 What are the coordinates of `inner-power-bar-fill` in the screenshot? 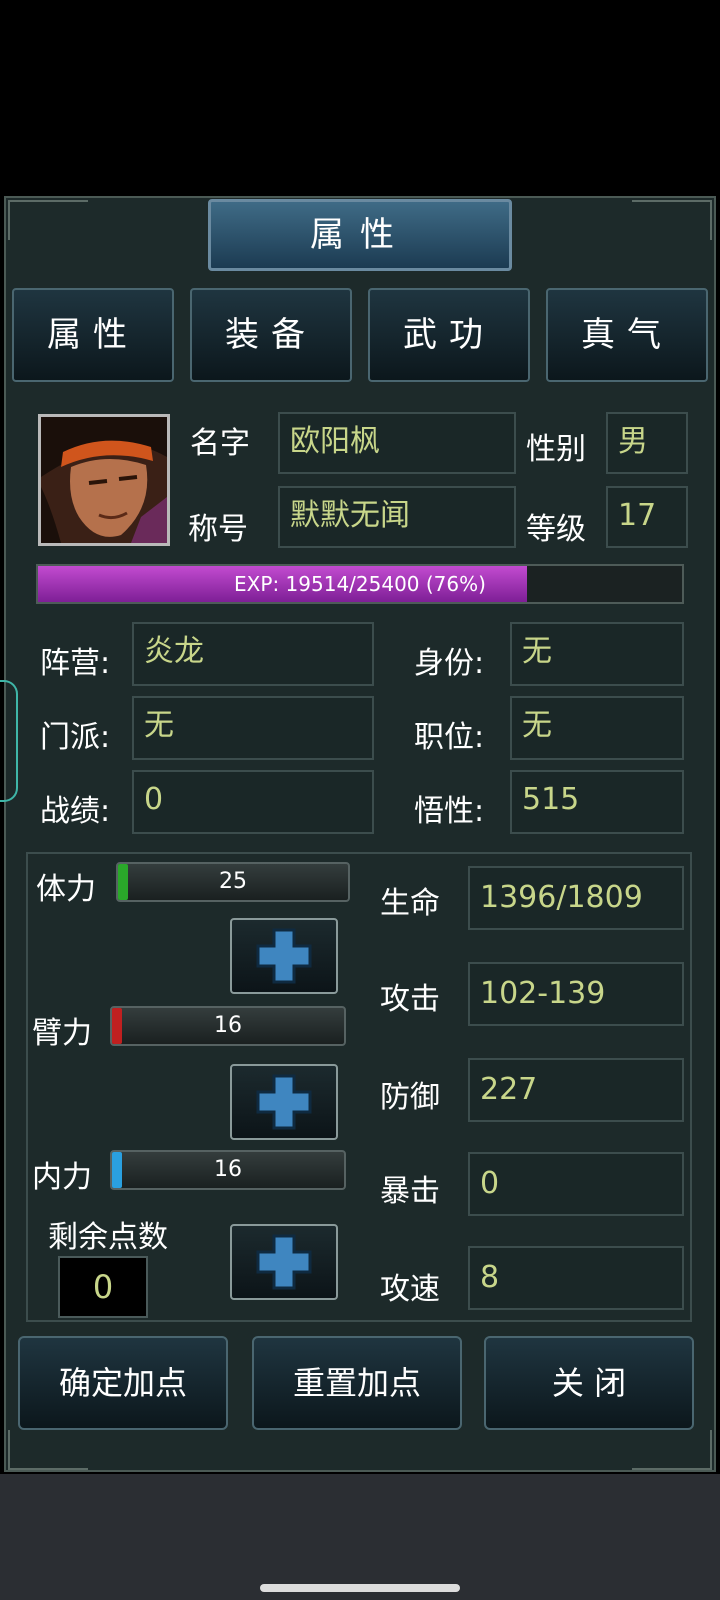 It's located at (117, 1170).